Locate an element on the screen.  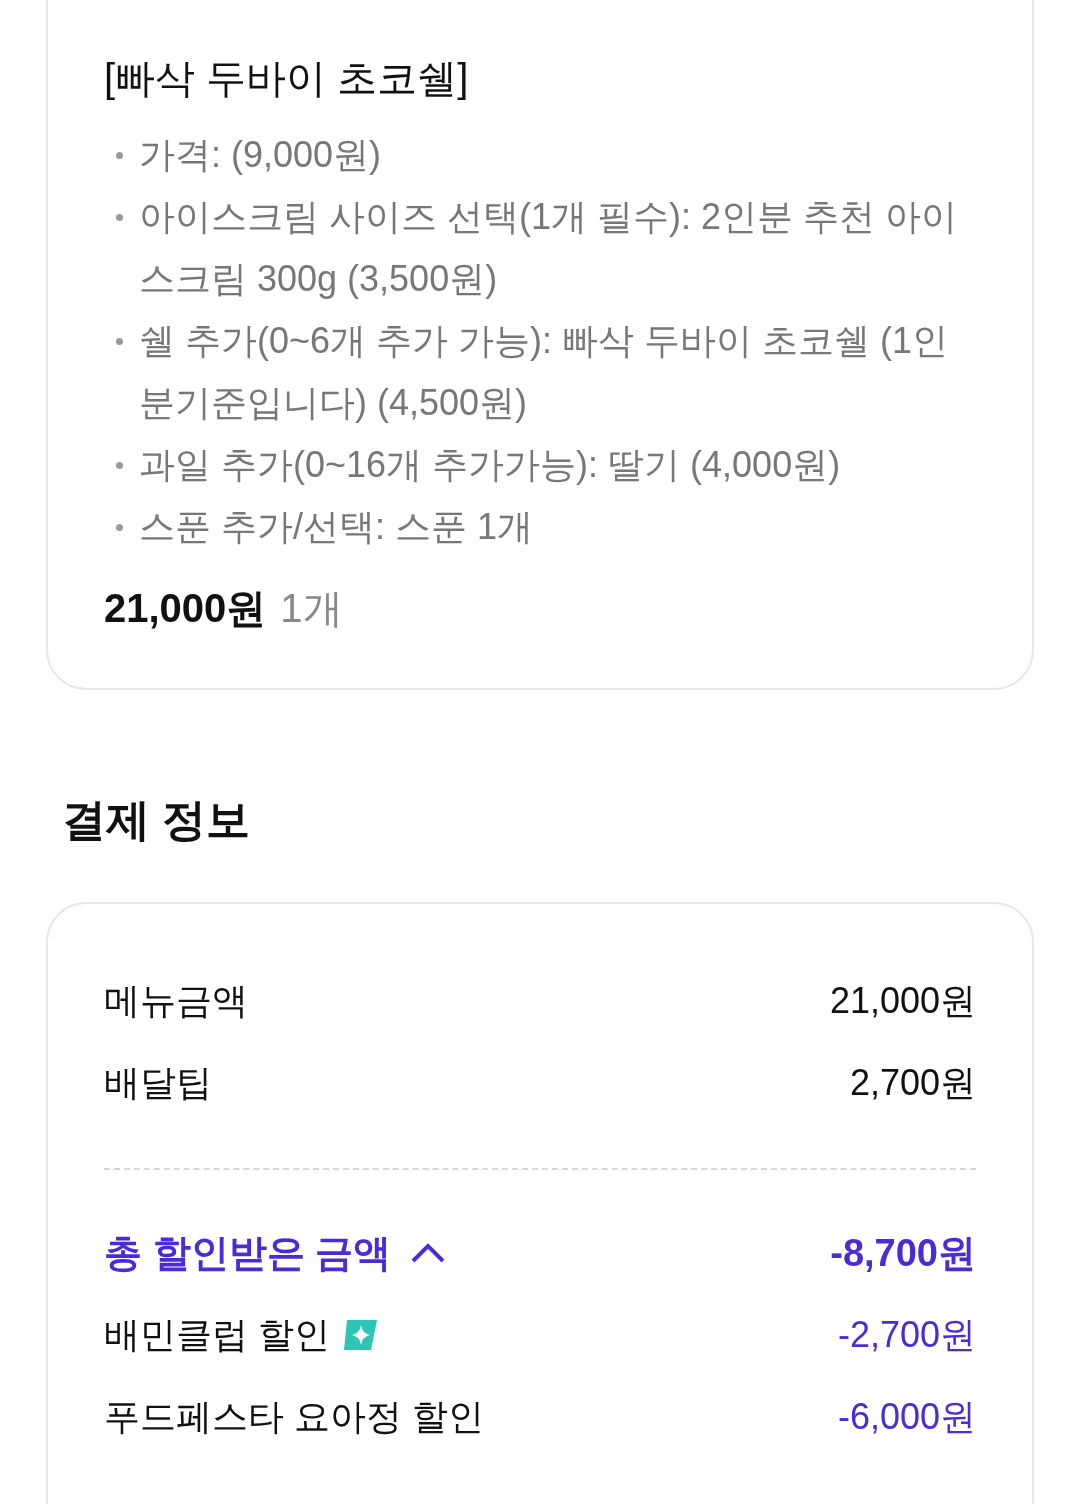
discount-label: 푸드페스타 요아정 할인 is located at coordinates (294, 1417).